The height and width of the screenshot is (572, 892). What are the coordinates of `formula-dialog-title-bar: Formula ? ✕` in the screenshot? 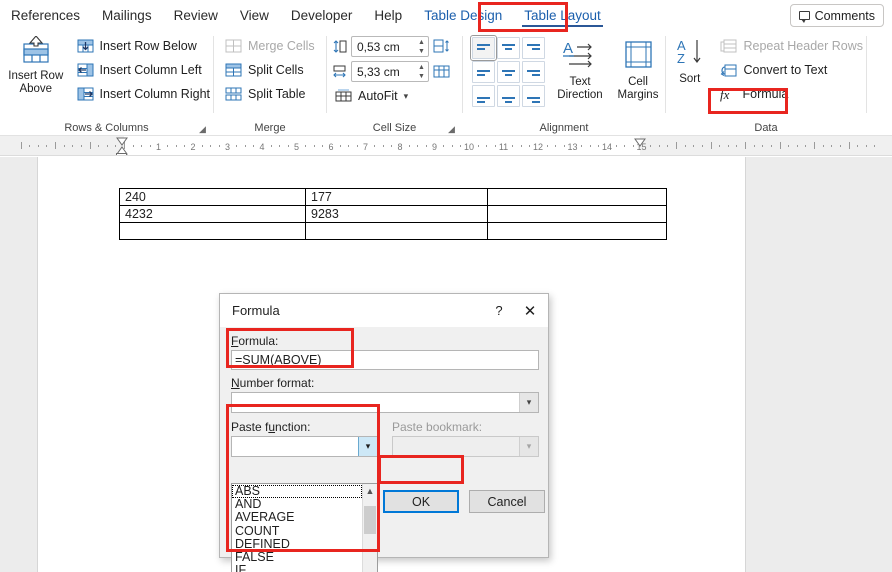 It's located at (384, 310).